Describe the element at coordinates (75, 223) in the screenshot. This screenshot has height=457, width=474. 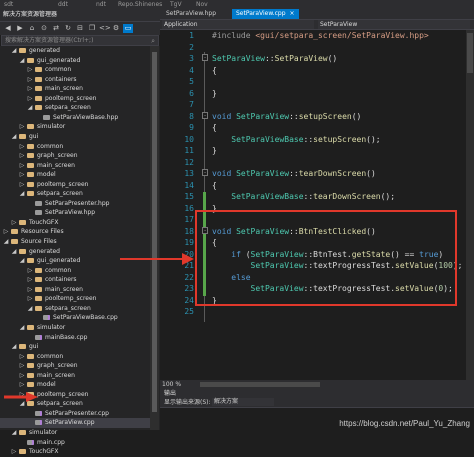
I see `tree-item: ▷ TouchGFX` at that location.